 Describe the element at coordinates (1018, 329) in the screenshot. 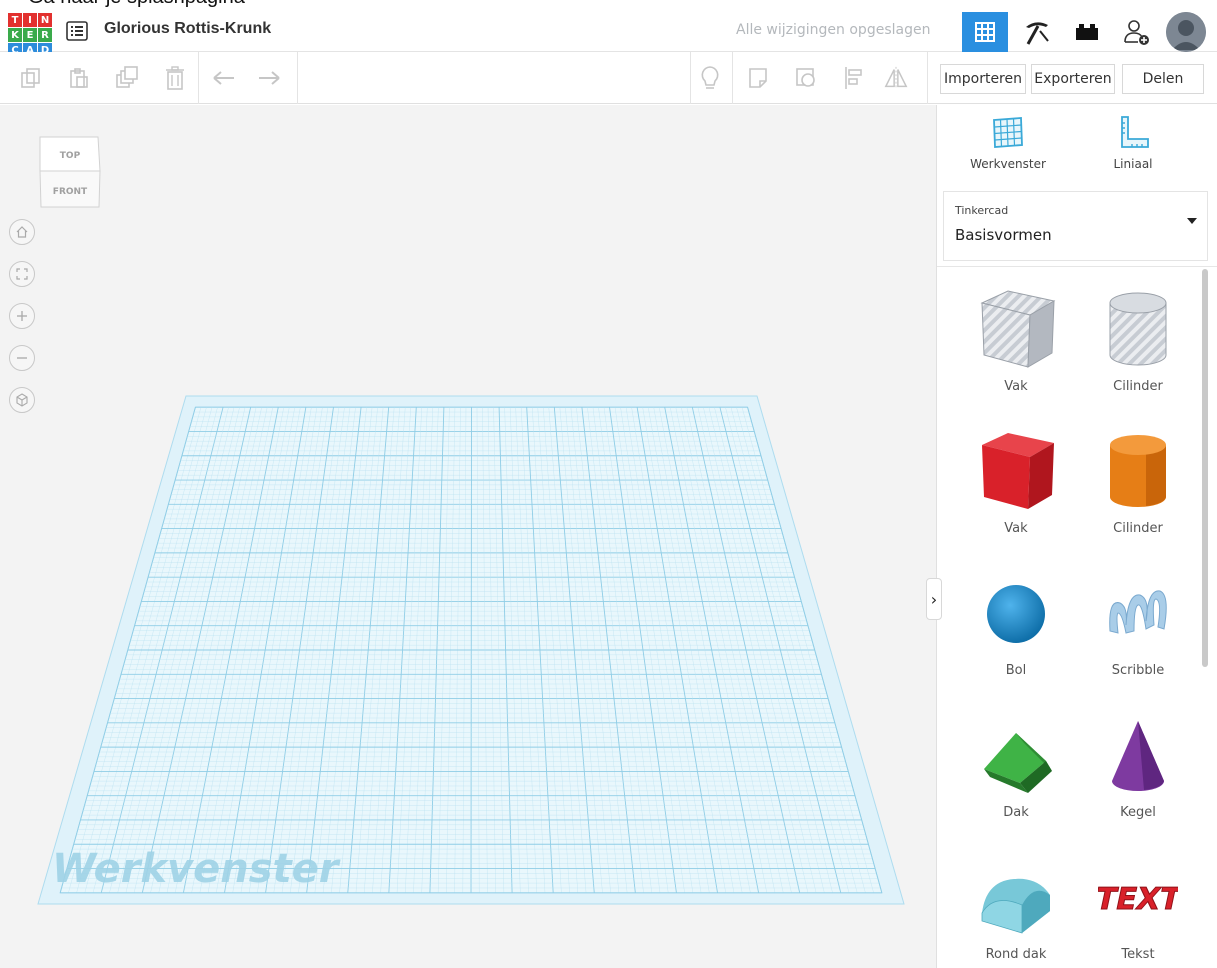

I see `box-hole-icon` at that location.